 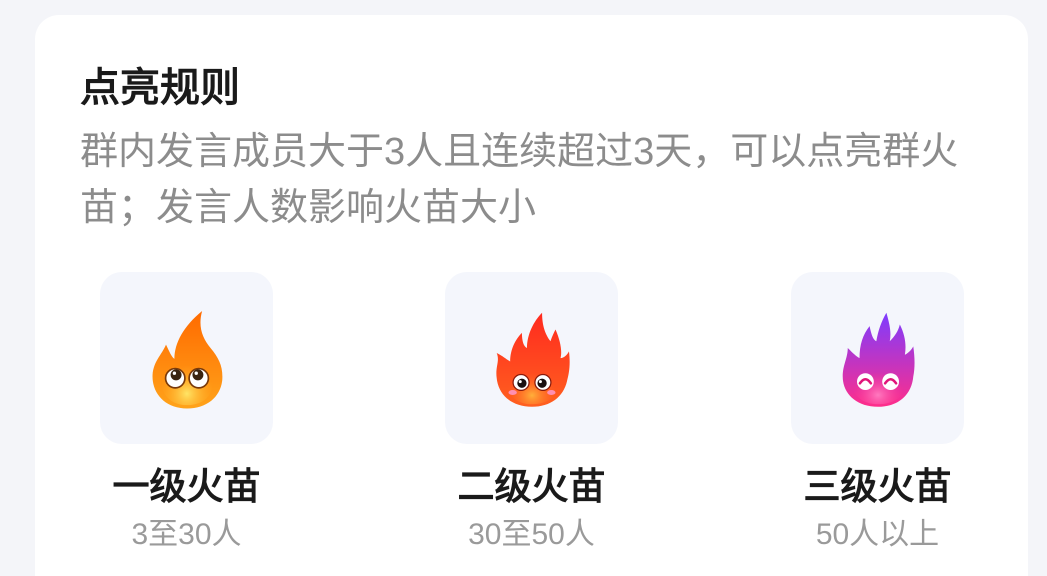 I want to click on red-flame-icon, so click(x=532, y=359).